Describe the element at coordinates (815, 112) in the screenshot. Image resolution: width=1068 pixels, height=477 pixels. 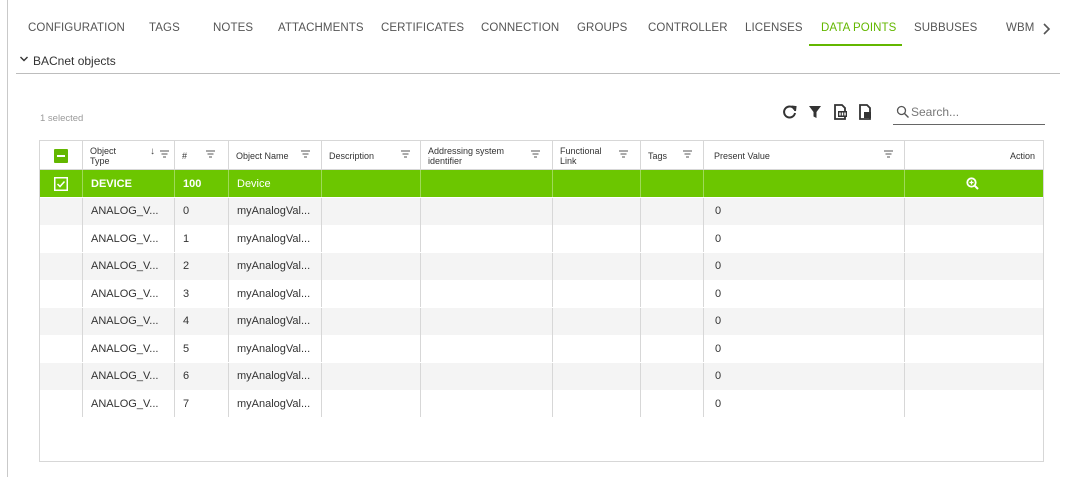
I see `filter-icon` at that location.